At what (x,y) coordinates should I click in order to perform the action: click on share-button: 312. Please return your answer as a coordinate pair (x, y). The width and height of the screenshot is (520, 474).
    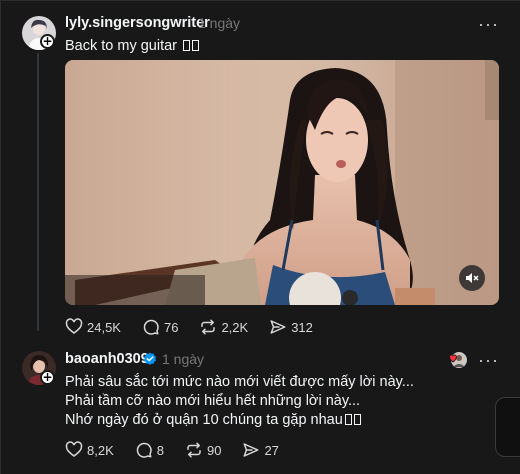
    Looking at the image, I should click on (291, 327).